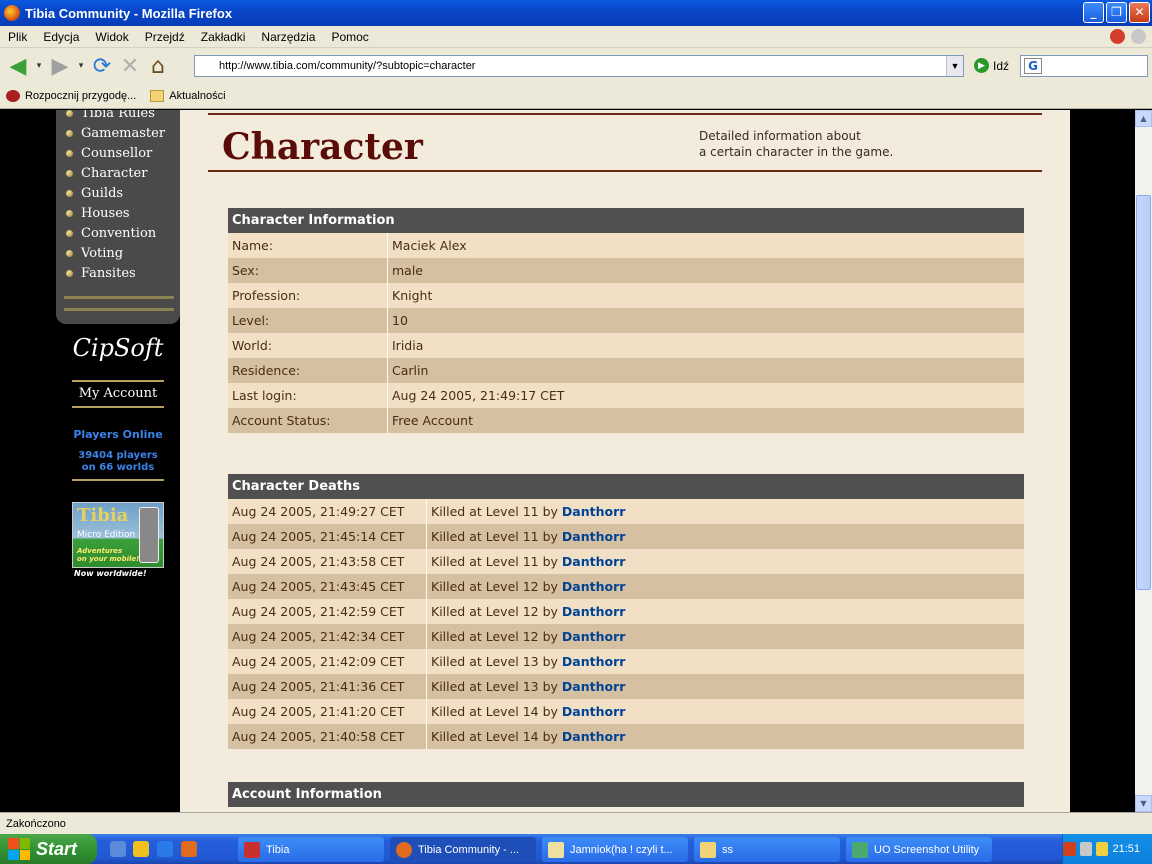  I want to click on folder-icon, so click(157, 96).